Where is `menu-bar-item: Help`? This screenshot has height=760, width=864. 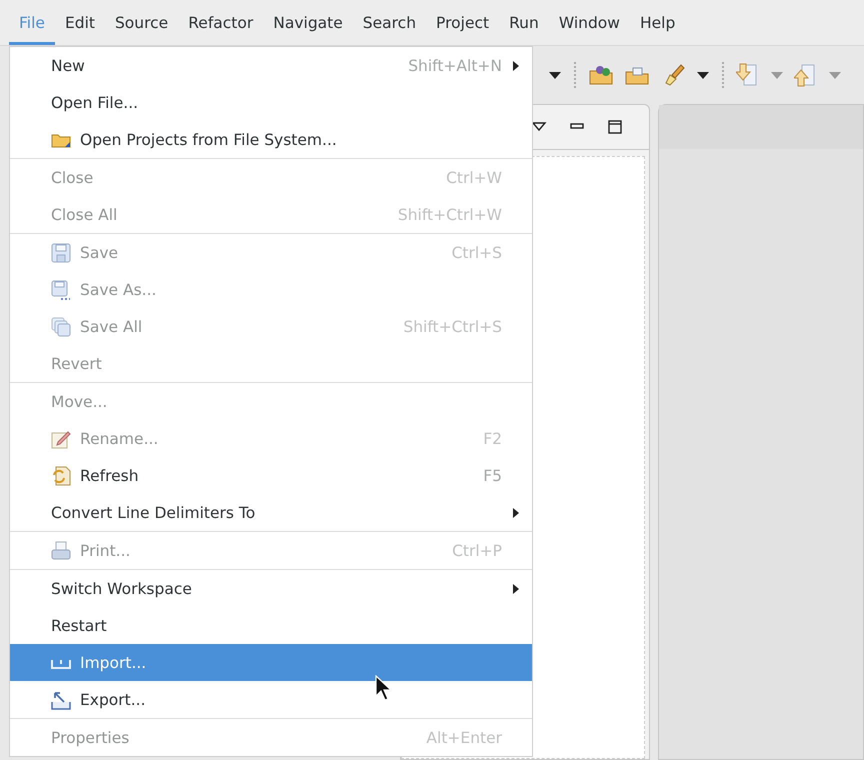
menu-bar-item: Help is located at coordinates (658, 22).